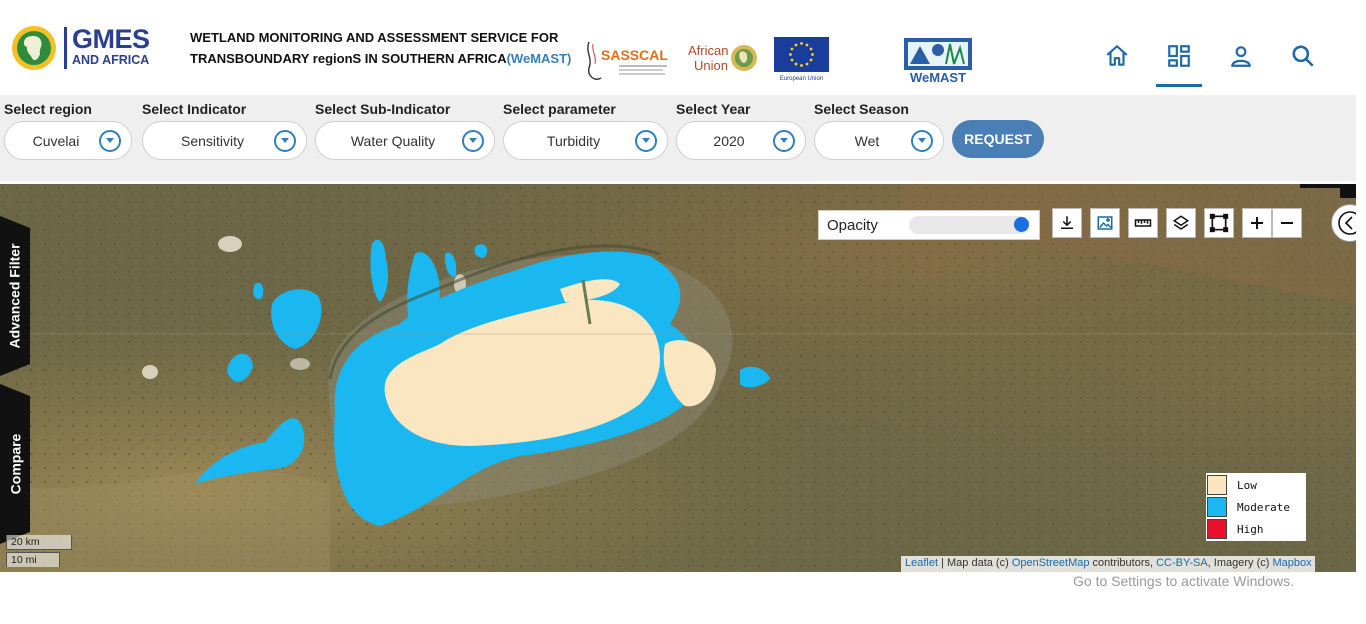 This screenshot has width=1366, height=624. I want to click on scale-bar-imperial: 10 mi, so click(33, 559).